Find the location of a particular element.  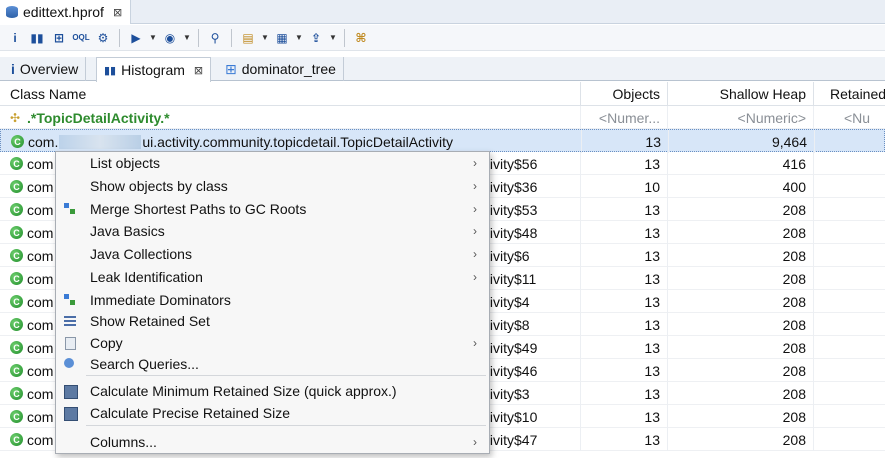

retained-filter: <Nu is located at coordinates (849, 117).